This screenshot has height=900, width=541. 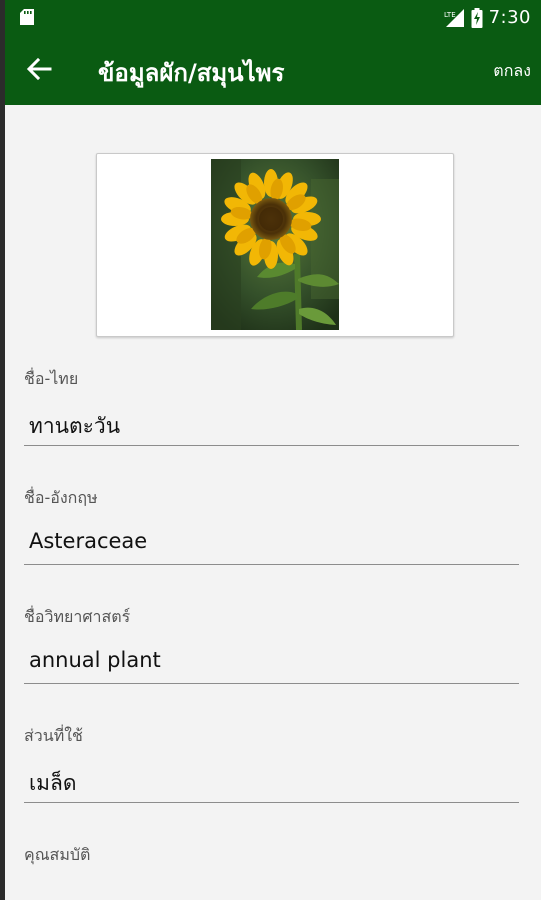 I want to click on field-label: ชื่อ-อังกฤษ, so click(x=61, y=497).